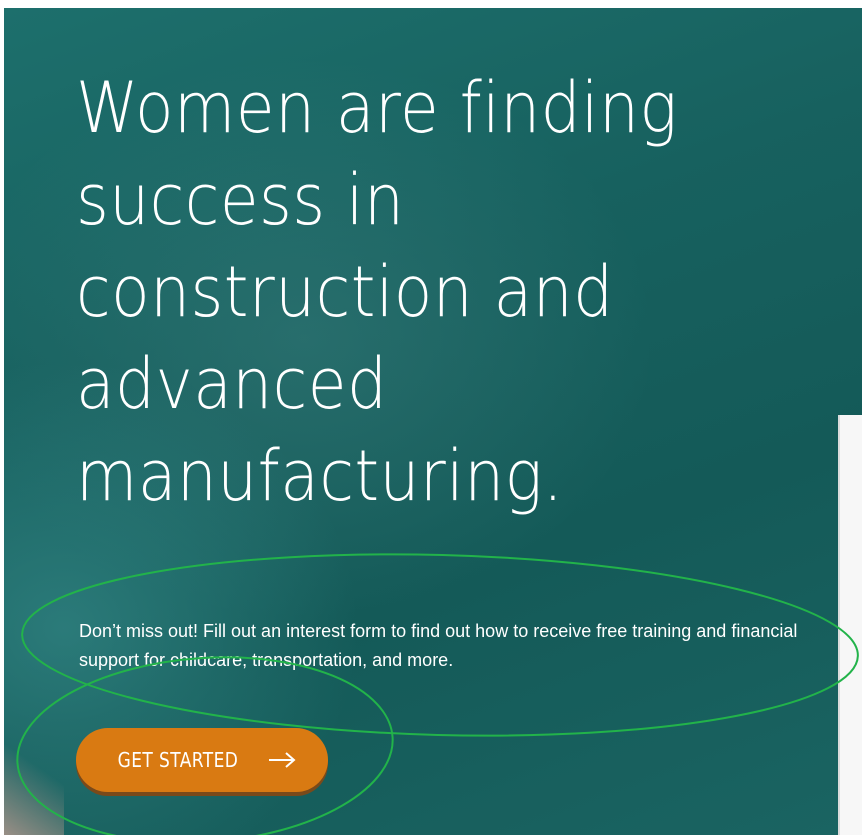 This screenshot has width=862, height=835. What do you see at coordinates (178, 760) in the screenshot?
I see `get-started-label: GET STARTED` at bounding box center [178, 760].